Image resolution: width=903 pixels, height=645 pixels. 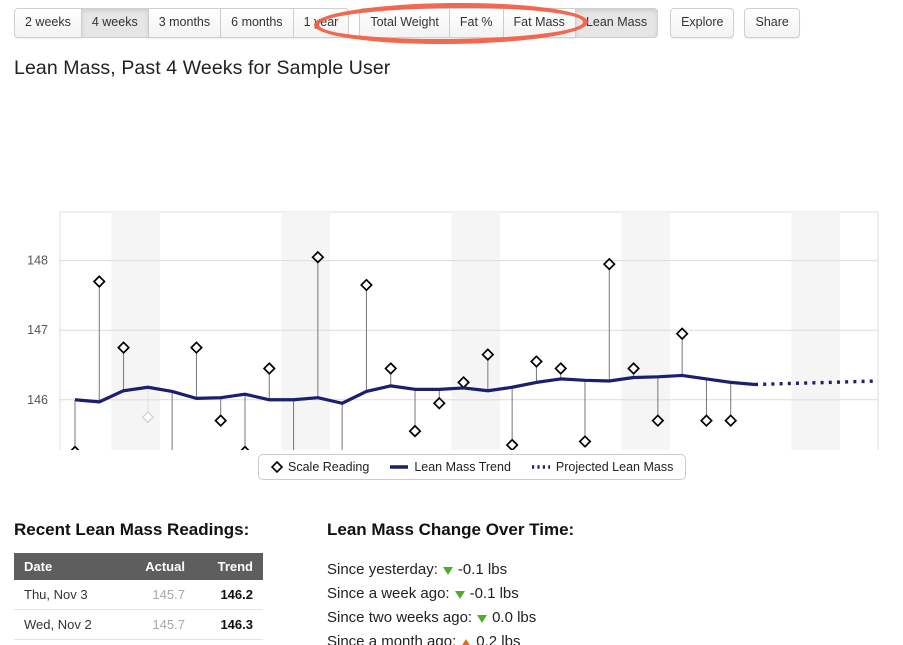 What do you see at coordinates (37, 400) in the screenshot?
I see `y-tick-label: 146` at bounding box center [37, 400].